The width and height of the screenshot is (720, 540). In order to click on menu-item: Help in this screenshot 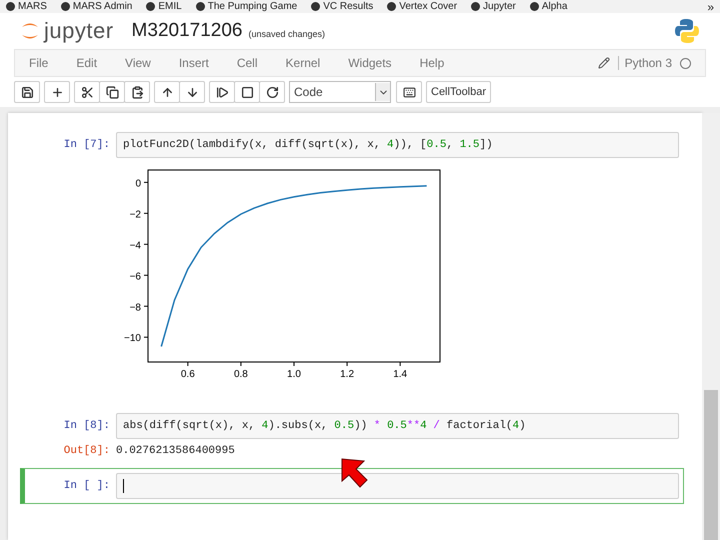, I will do `click(432, 63)`.